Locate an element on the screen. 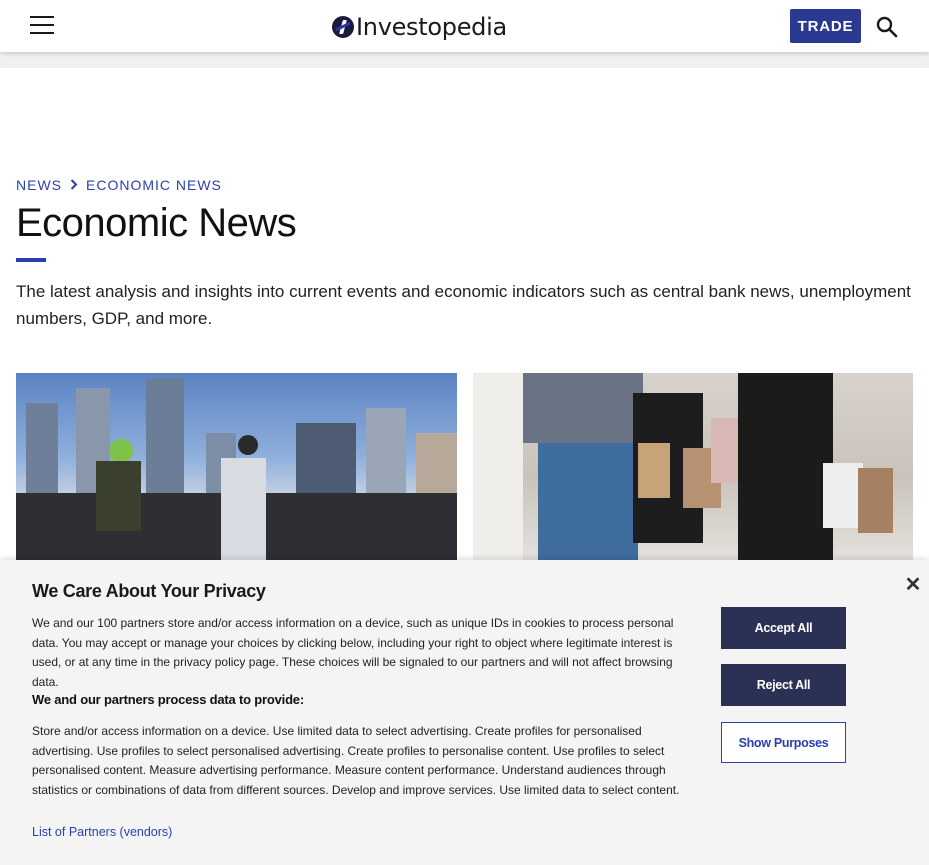 This screenshot has width=929, height=865. article-image-shoppers is located at coordinates (693, 467).